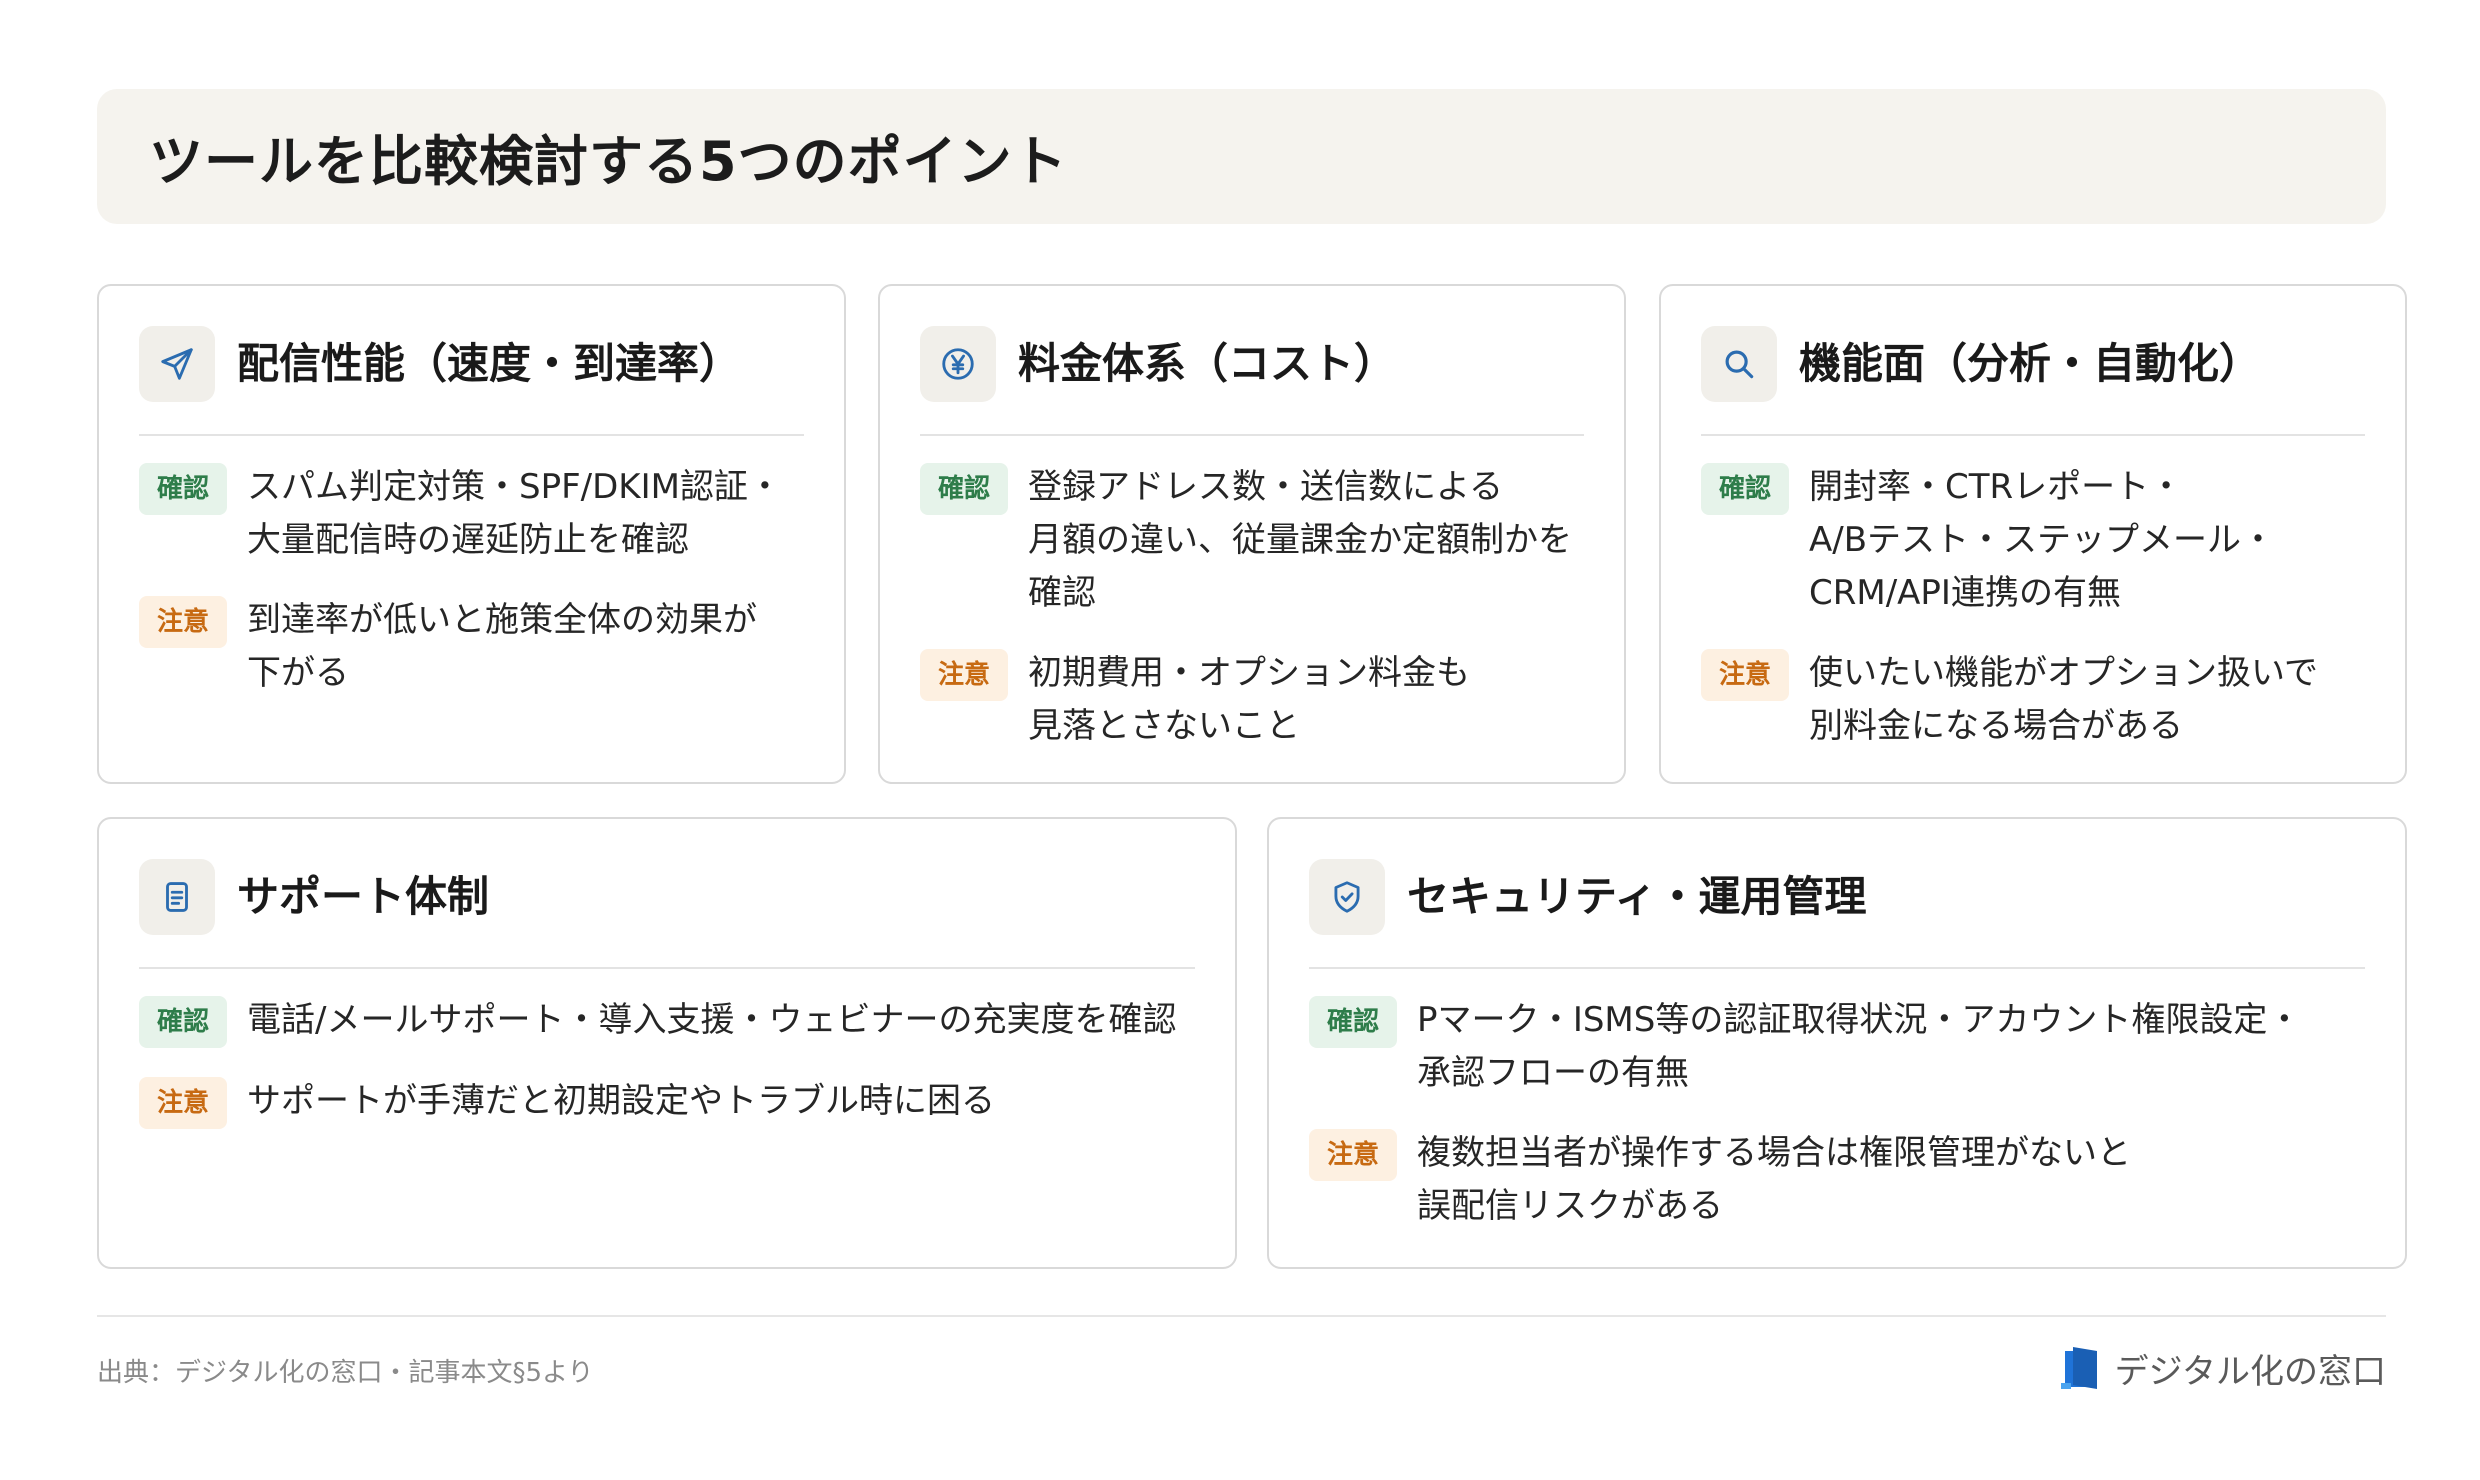 The image size is (2480, 1480). What do you see at coordinates (2078, 1368) in the screenshot?
I see `door-logo-icon` at bounding box center [2078, 1368].